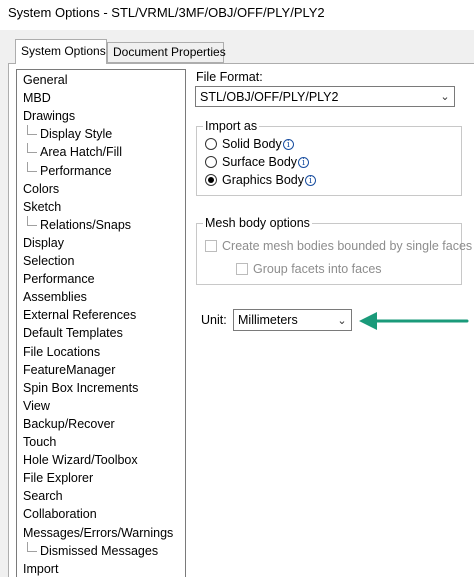  I want to click on tree-item-label: View, so click(36, 405).